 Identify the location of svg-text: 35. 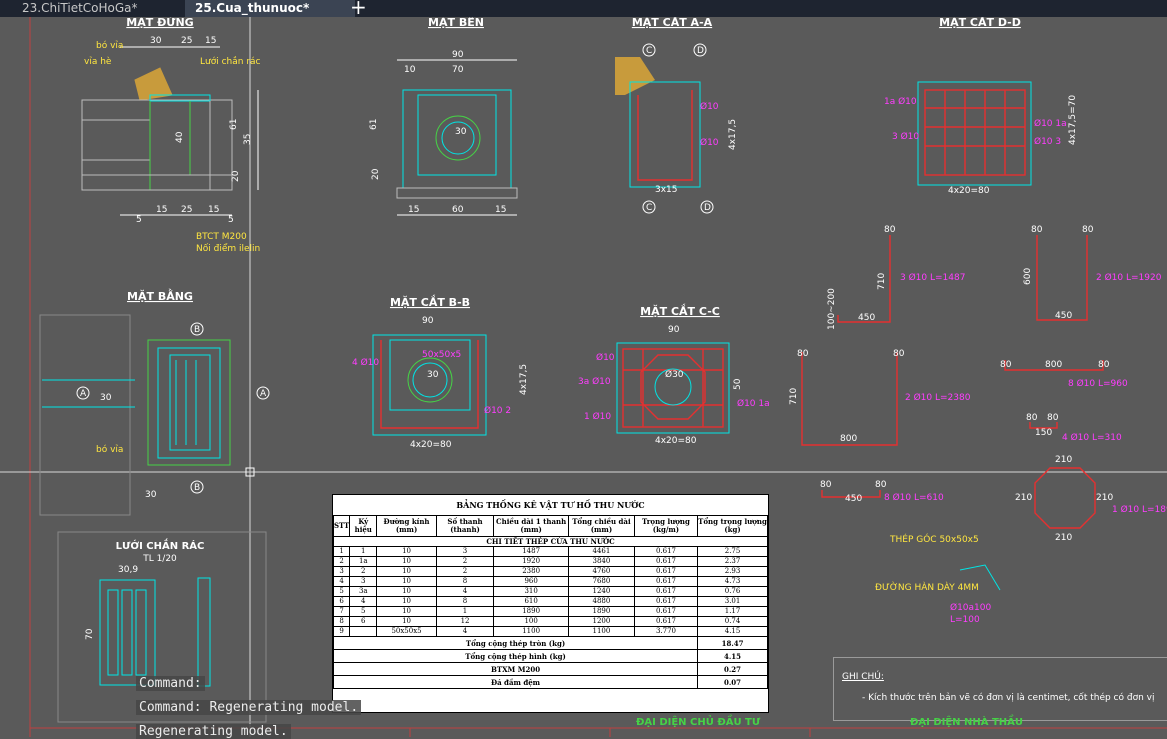
(248, 139).